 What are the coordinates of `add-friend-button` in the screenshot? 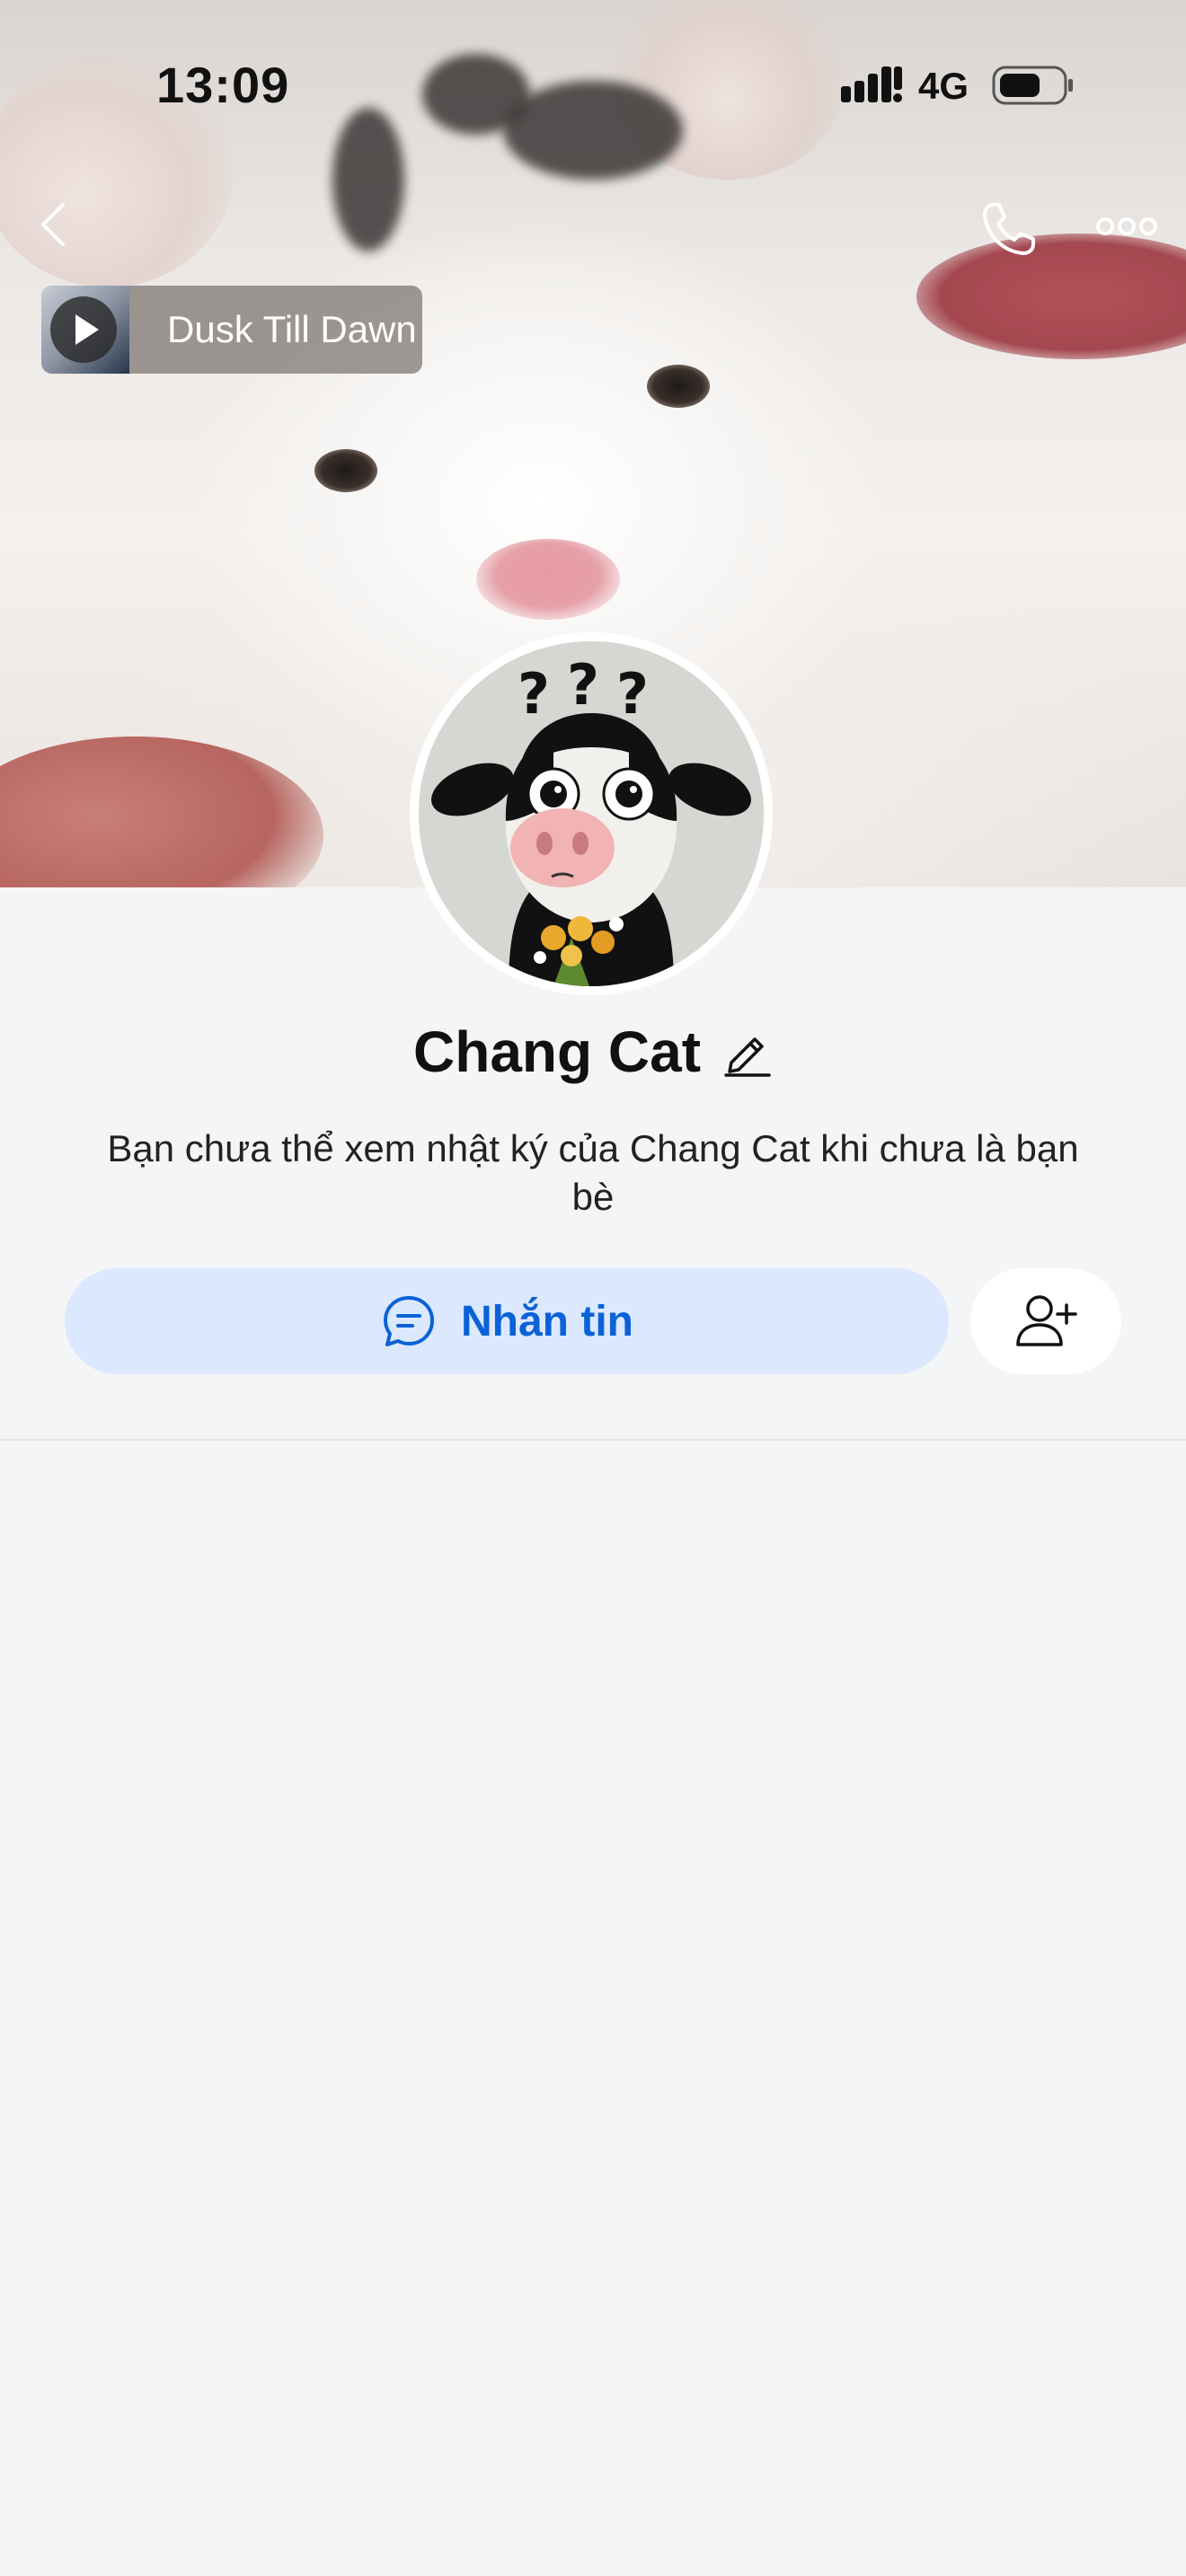 It's located at (1045, 1321).